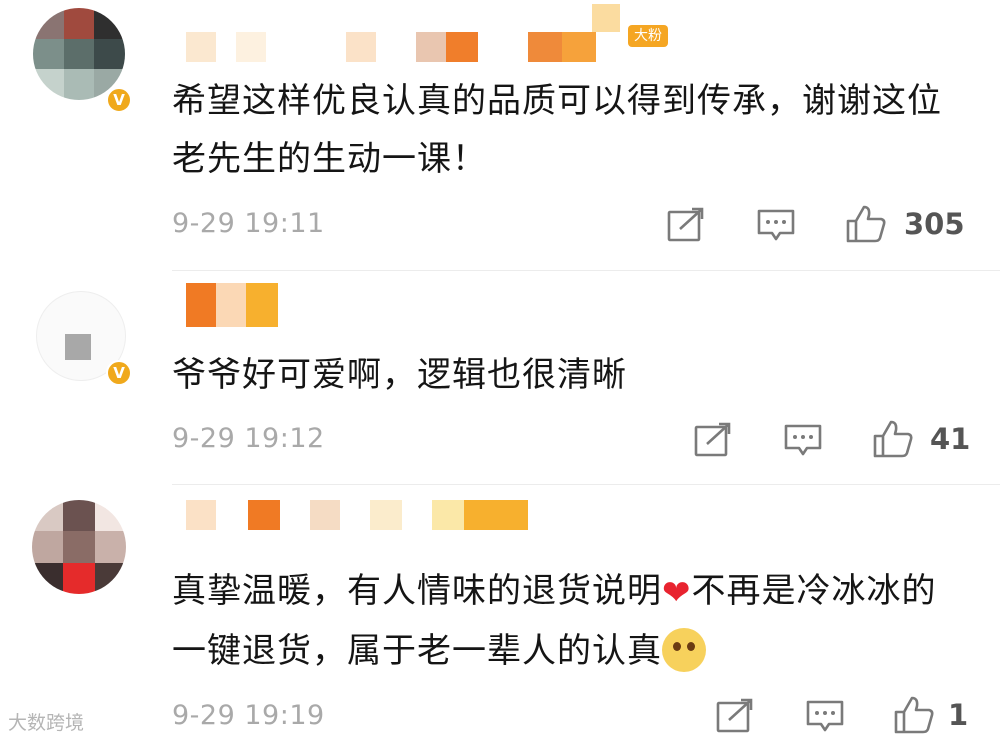 The width and height of the screenshot is (1000, 747). I want to click on comment-timestamp: 9-29 19:11, so click(248, 223).